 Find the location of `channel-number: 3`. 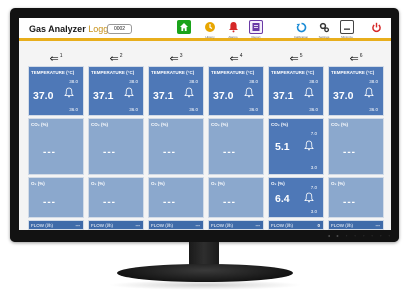

channel-number: 3 is located at coordinates (181, 55).